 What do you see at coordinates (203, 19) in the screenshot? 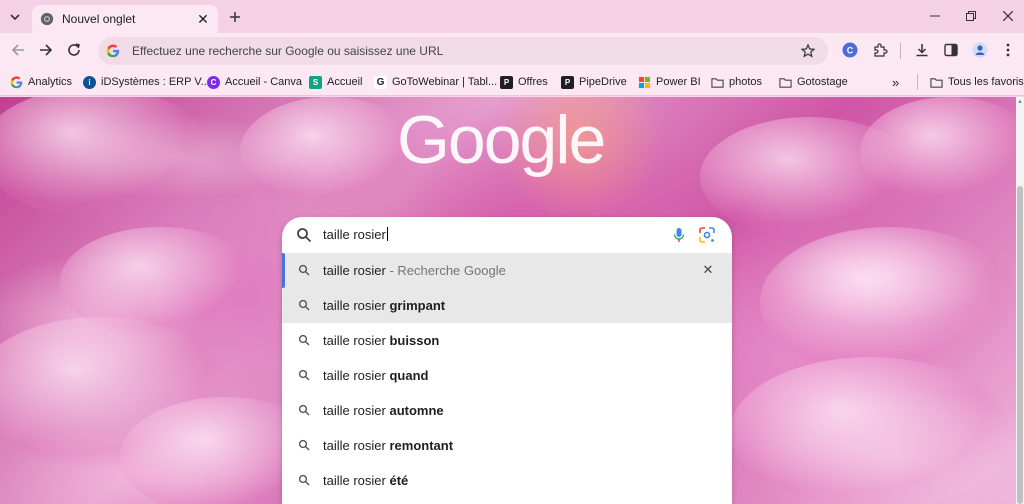
I see `tab-close-icon: ✕` at bounding box center [203, 19].